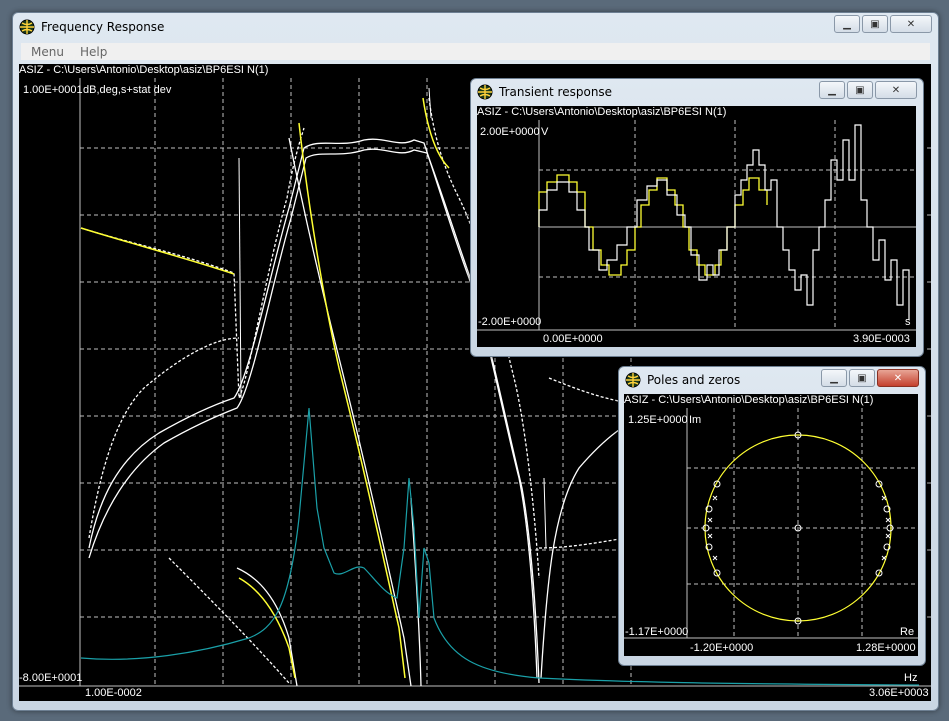 The width and height of the screenshot is (949, 721). I want to click on main-titlebar: Frequency Response ▁ ▣ ✕, so click(475, 27).